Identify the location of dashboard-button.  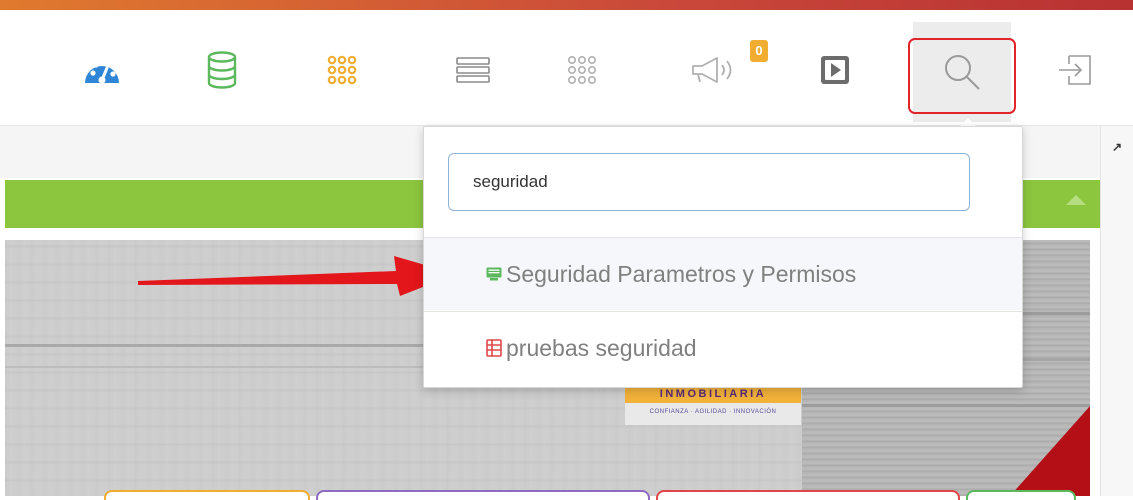
(102, 70).